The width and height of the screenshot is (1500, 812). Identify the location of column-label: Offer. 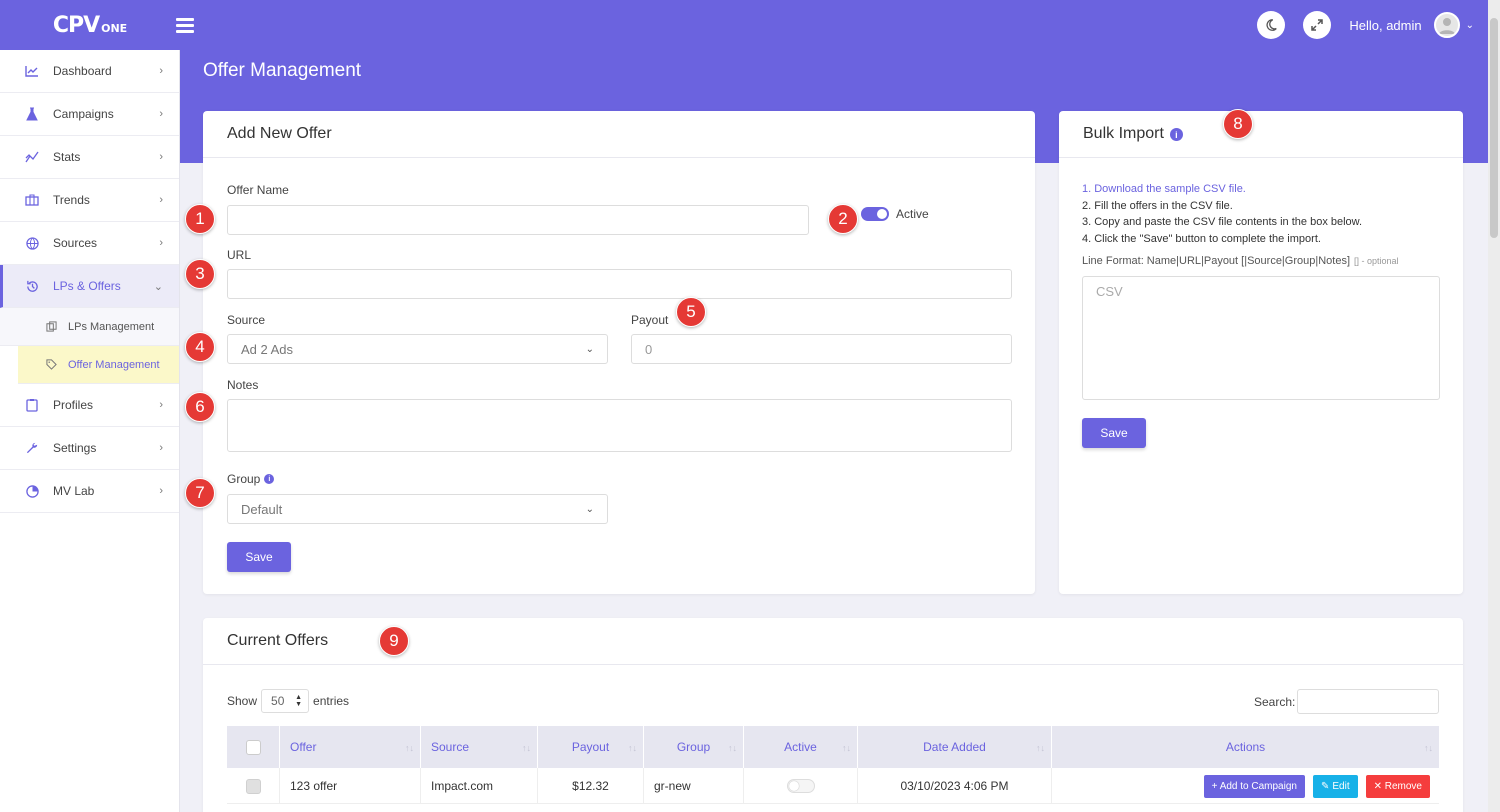
(303, 747).